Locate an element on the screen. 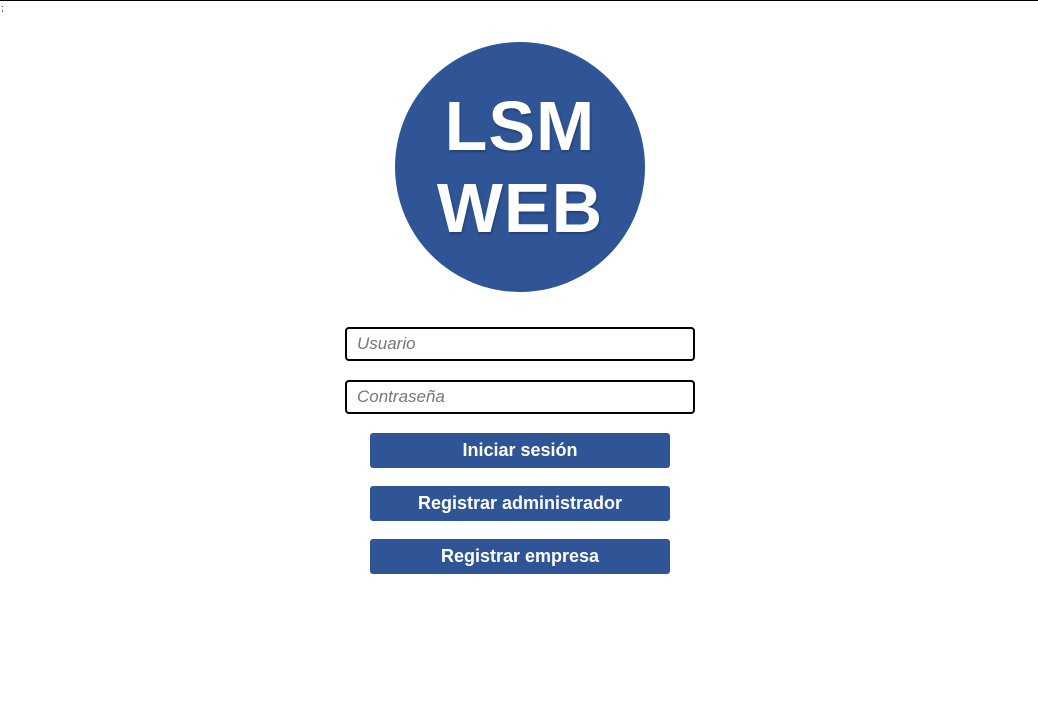 The image size is (1038, 701). register-company-button: Registrar empresa is located at coordinates (520, 556).